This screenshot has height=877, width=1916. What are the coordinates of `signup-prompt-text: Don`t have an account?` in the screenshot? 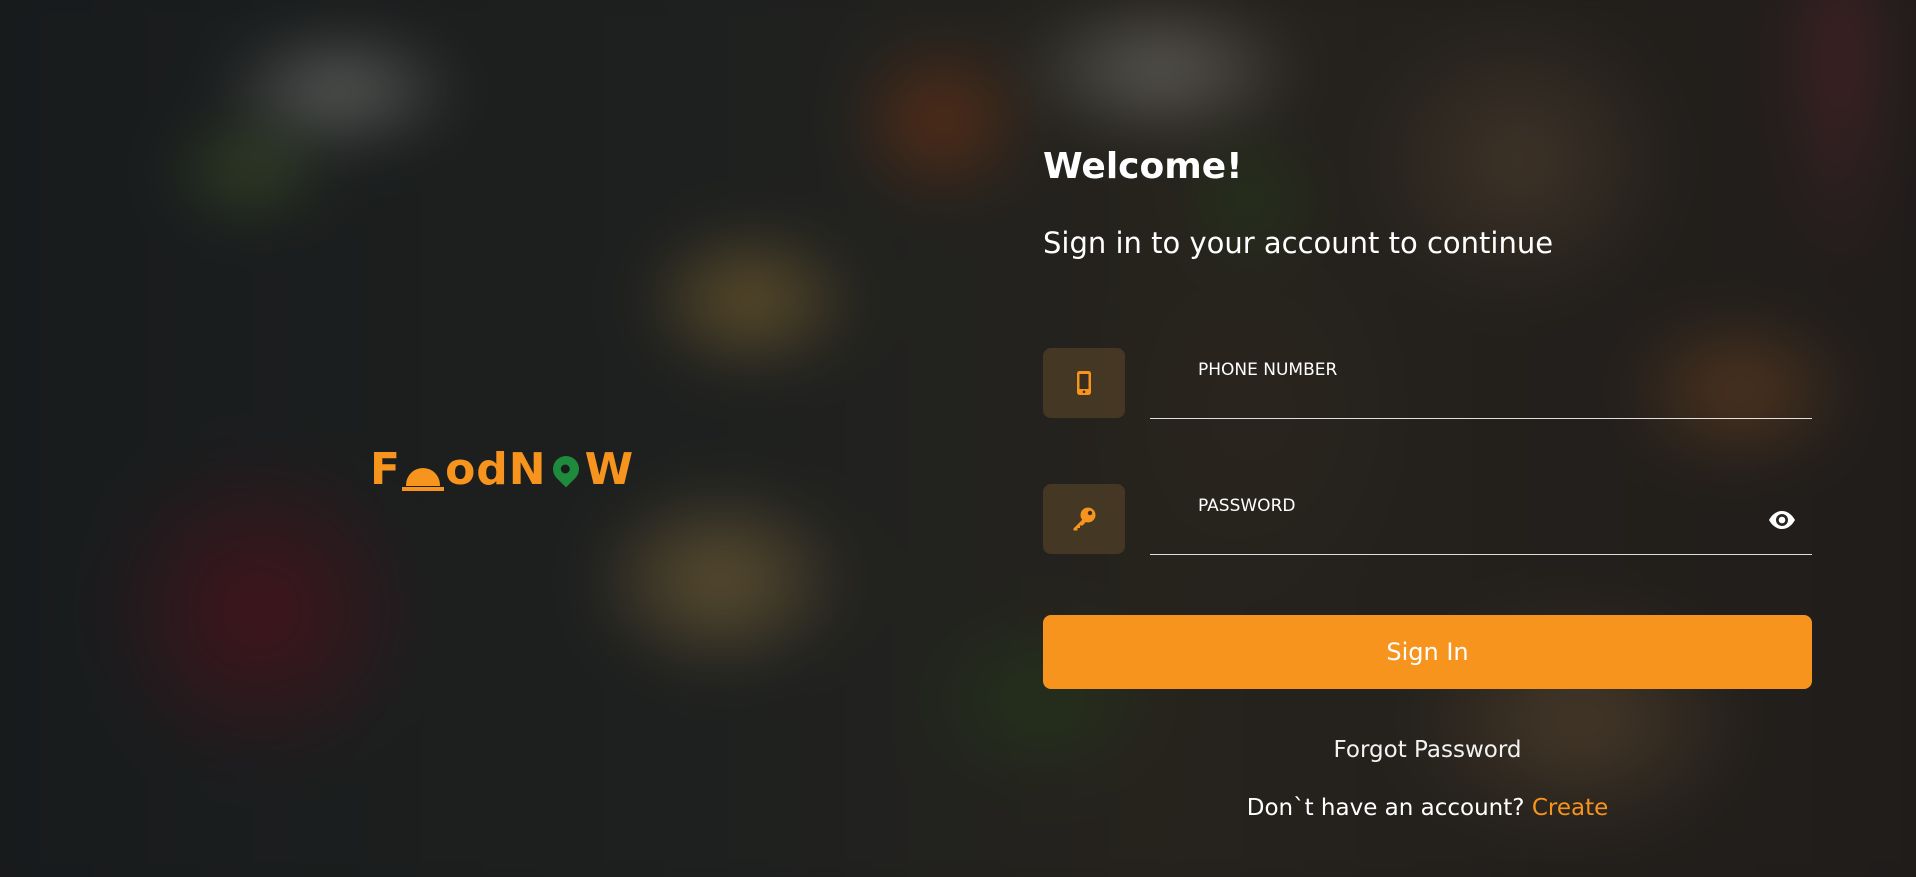 It's located at (1389, 808).